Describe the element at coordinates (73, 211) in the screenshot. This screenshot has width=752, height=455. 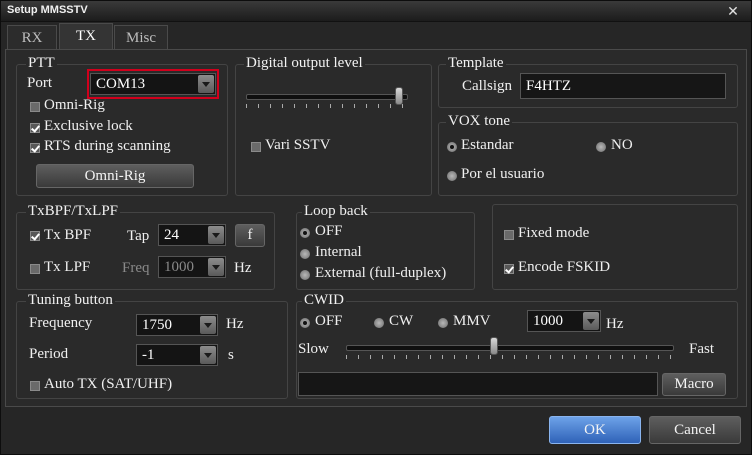
I see `txbpf-title: TxBPF/TxLPF` at that location.